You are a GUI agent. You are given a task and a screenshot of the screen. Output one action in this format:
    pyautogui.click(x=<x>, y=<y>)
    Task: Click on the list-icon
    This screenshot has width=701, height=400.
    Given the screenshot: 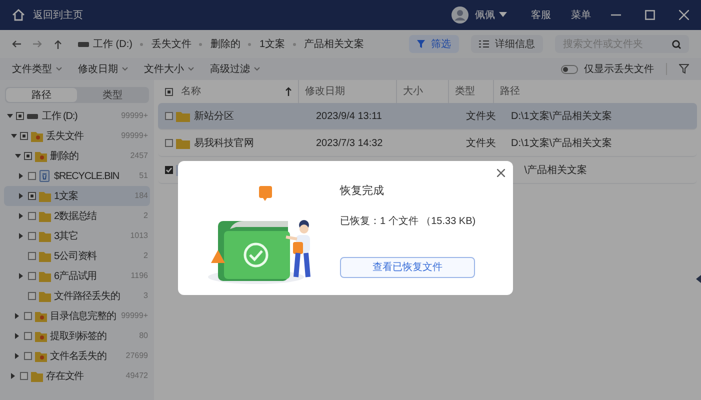 What is the action you would take?
    pyautogui.click(x=484, y=44)
    